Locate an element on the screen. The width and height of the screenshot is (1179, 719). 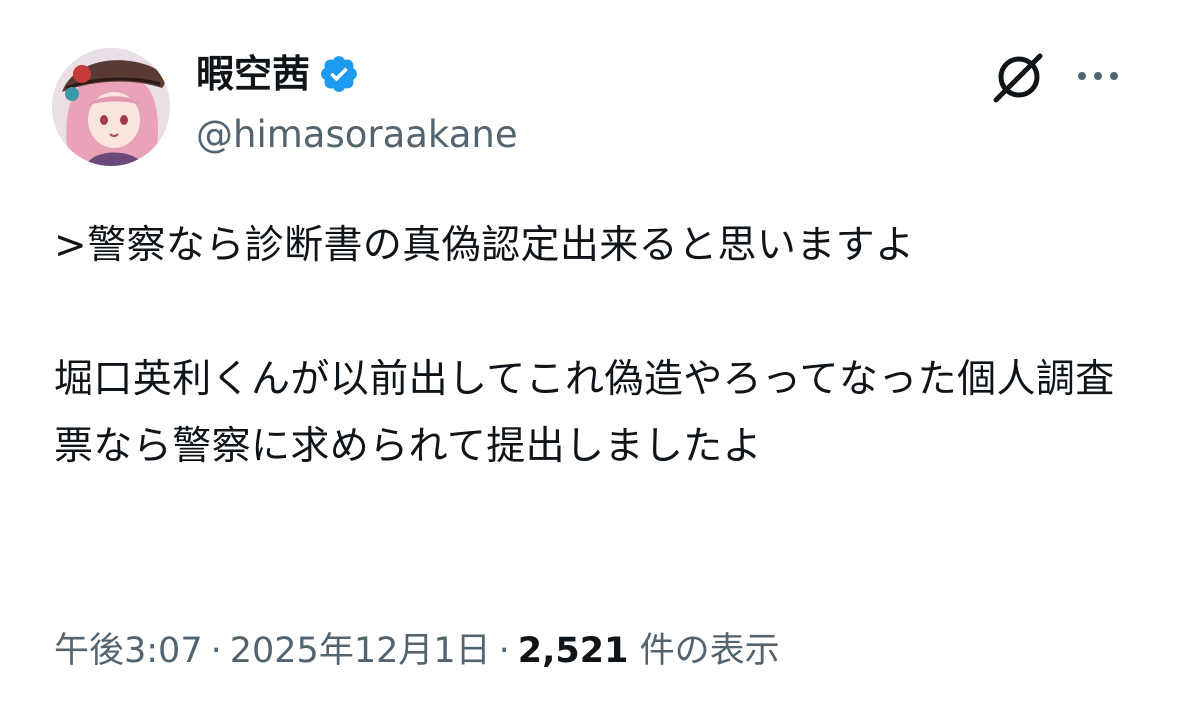
user-handle: @himasoraakane is located at coordinates (357, 135).